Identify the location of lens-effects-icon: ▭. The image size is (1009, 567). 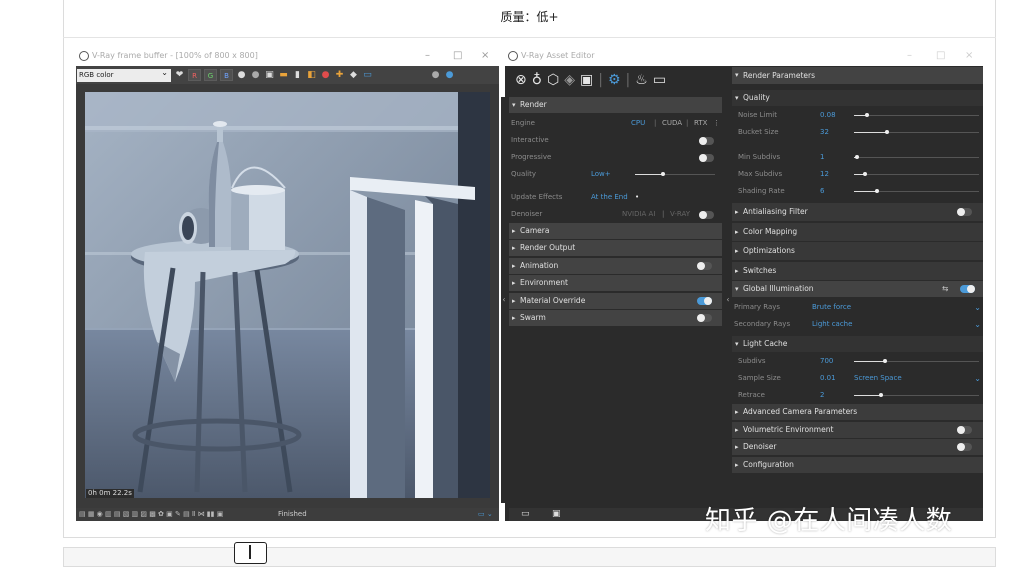
(367, 75).